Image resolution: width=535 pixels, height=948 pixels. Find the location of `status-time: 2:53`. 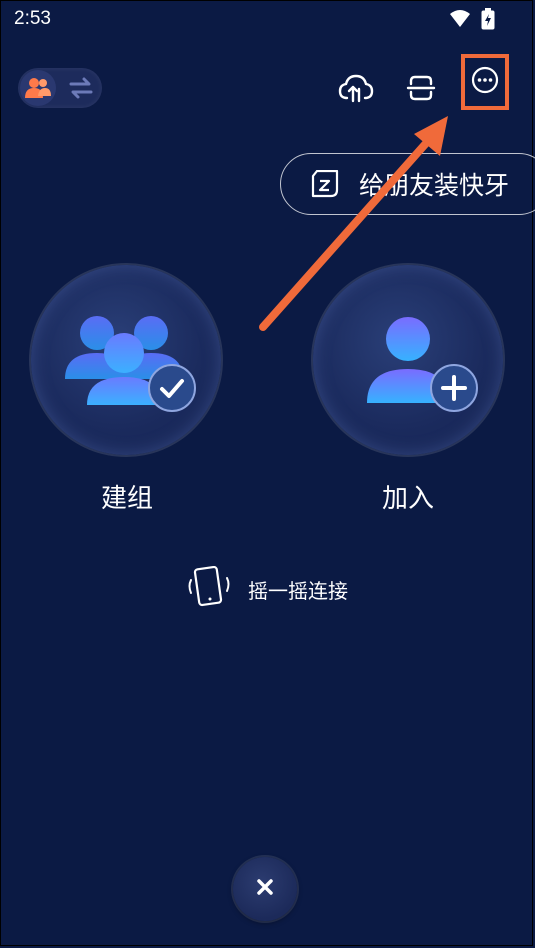

status-time: 2:53 is located at coordinates (32, 18).